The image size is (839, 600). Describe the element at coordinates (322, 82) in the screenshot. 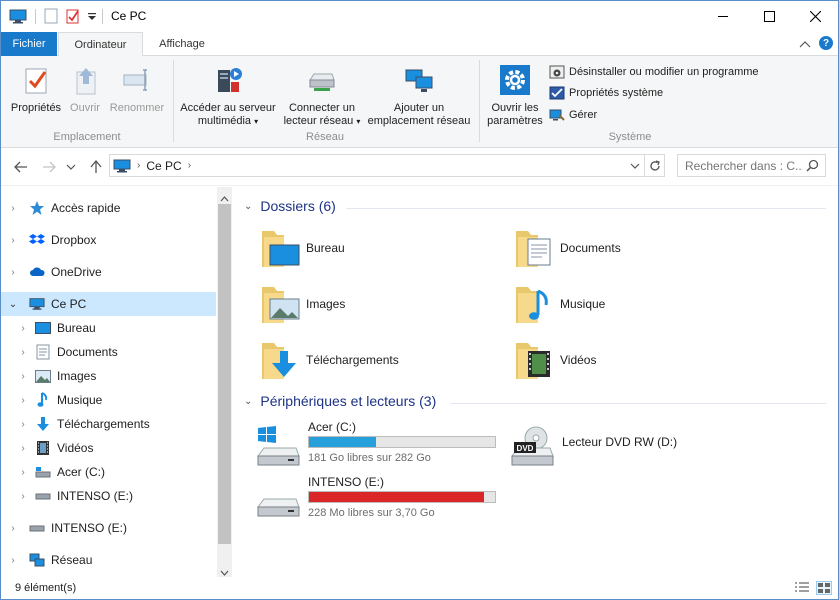

I see `network-drive-icon` at that location.